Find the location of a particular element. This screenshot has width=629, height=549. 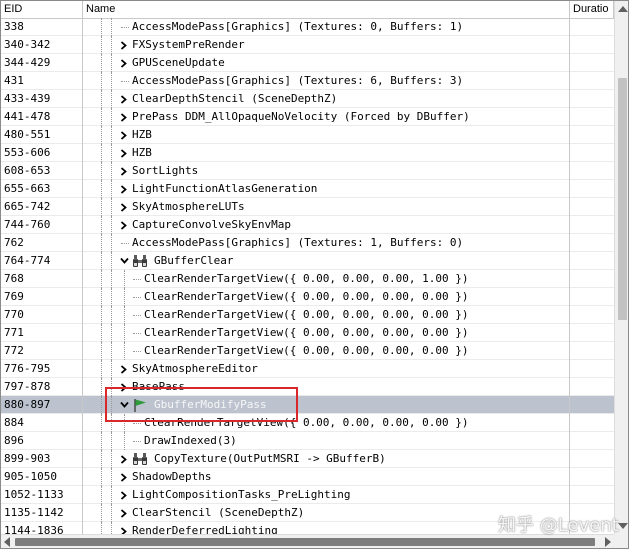

table-row: 896 DrawIndexed(3) is located at coordinates (307, 441).